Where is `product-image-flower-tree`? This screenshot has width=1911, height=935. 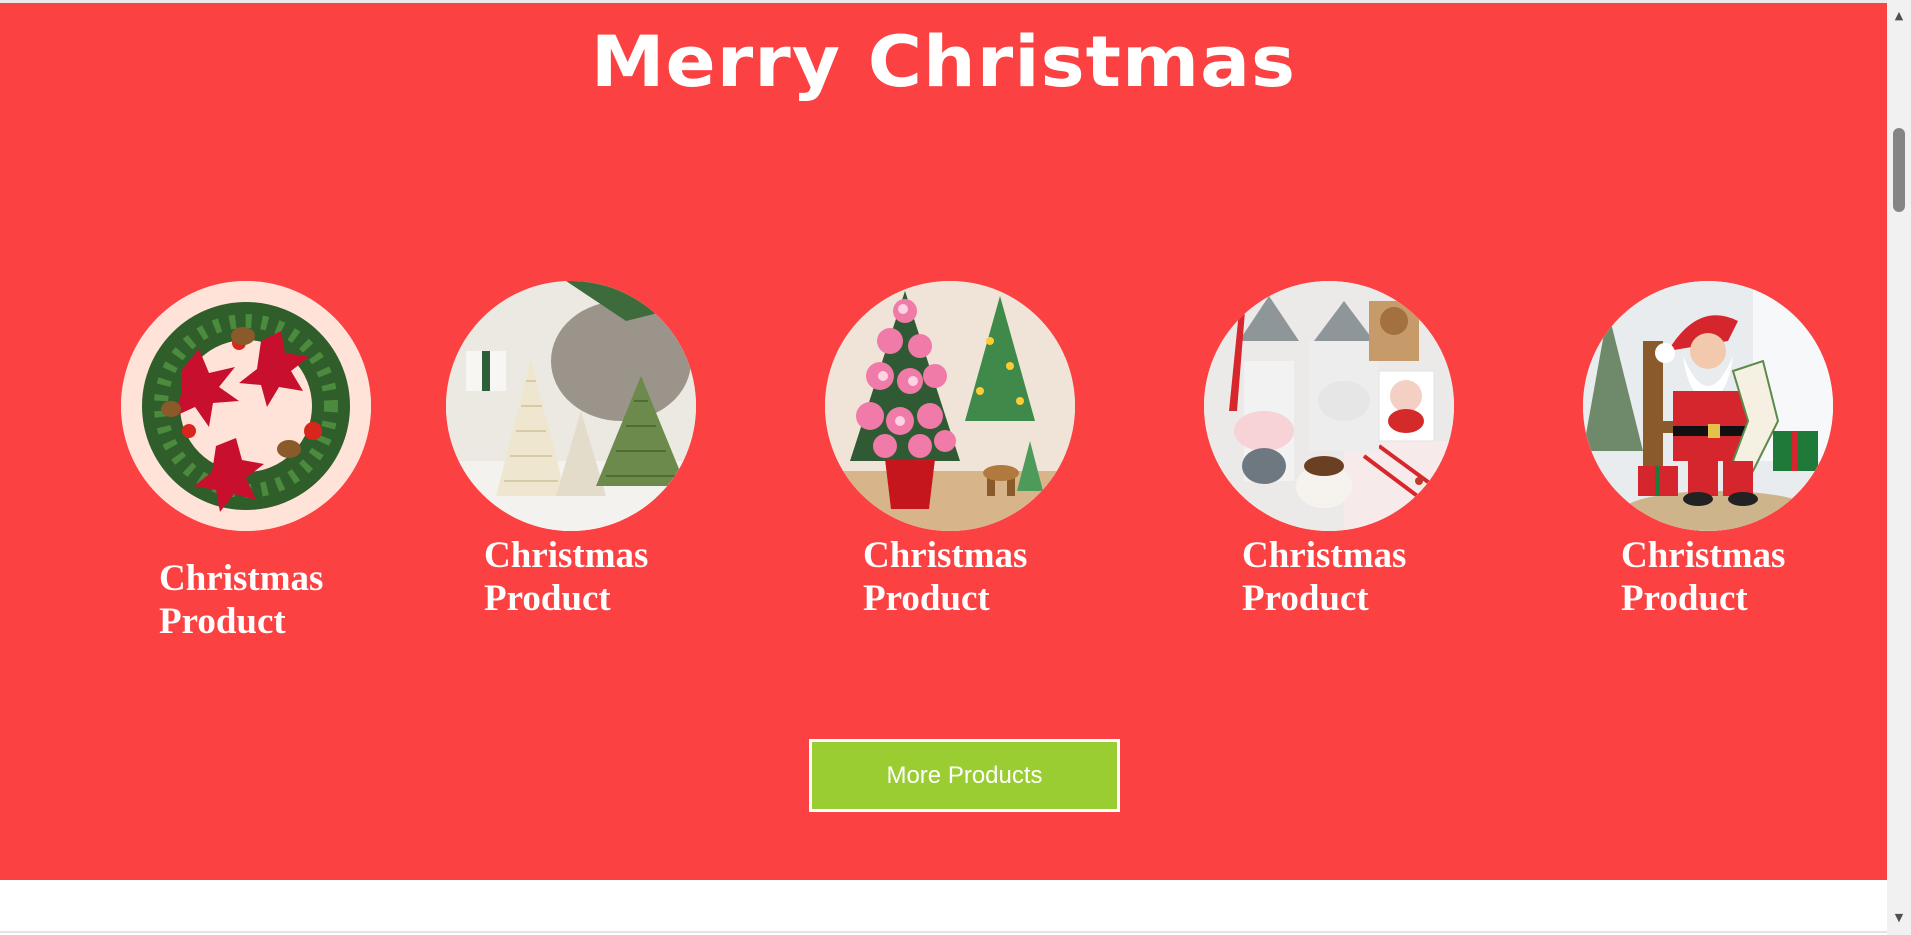 product-image-flower-tree is located at coordinates (950, 406).